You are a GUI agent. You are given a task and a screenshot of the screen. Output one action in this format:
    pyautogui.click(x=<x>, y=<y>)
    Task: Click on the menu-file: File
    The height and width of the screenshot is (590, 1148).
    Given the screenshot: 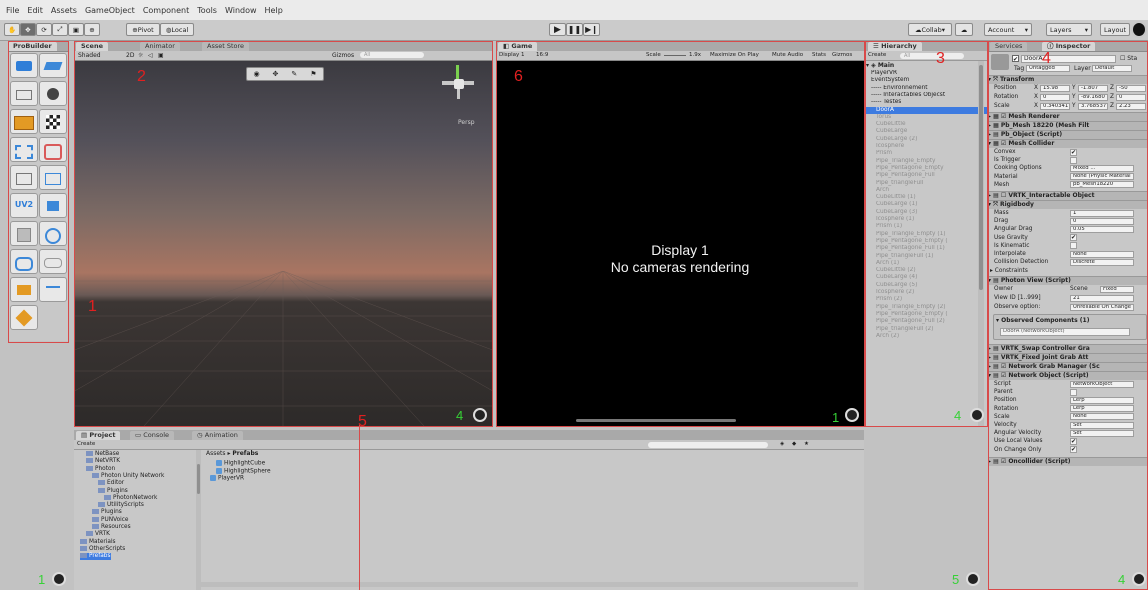 What is the action you would take?
    pyautogui.click(x=12, y=10)
    